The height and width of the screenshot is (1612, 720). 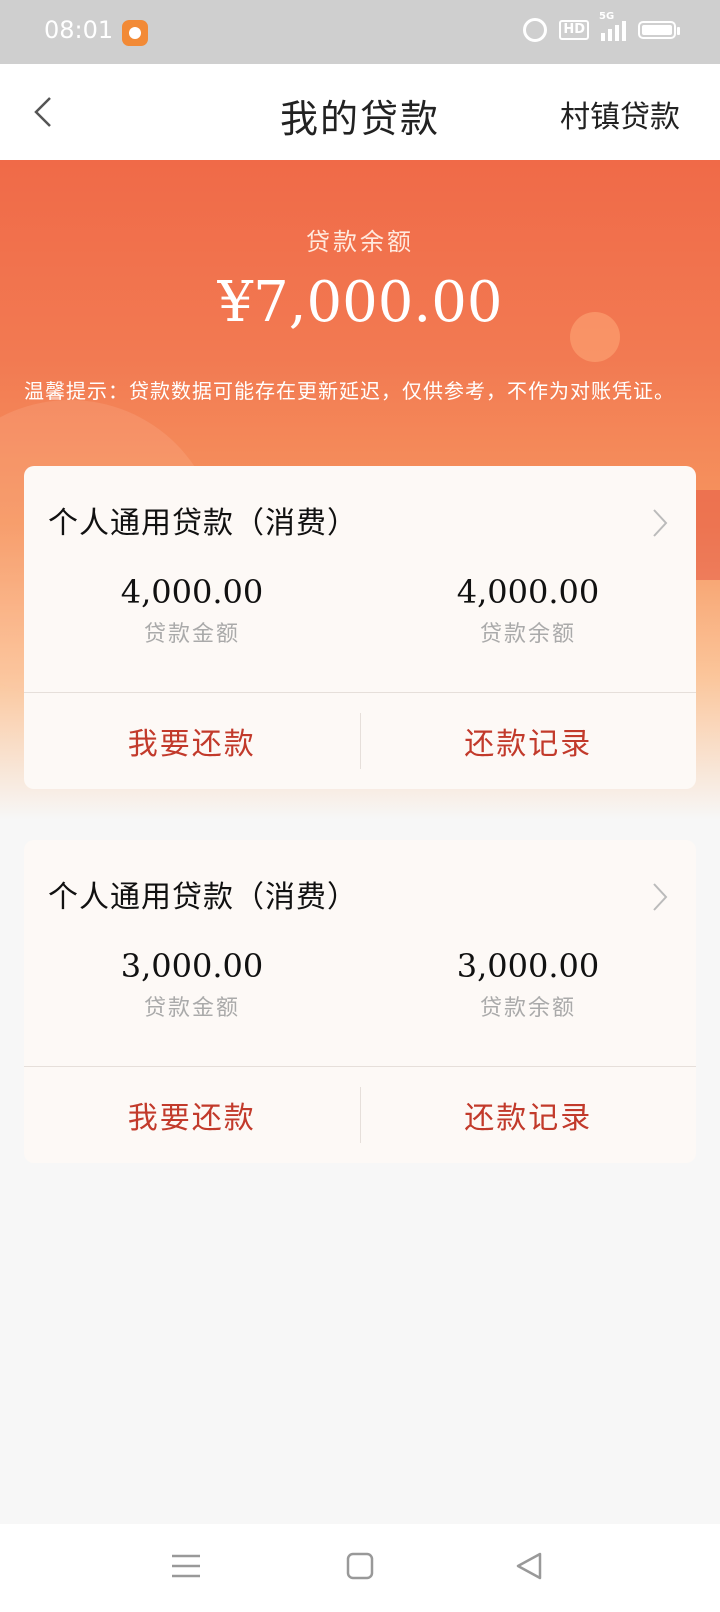 I want to click on nav-bar: 我的贷款 村镇贷款, so click(x=360, y=112).